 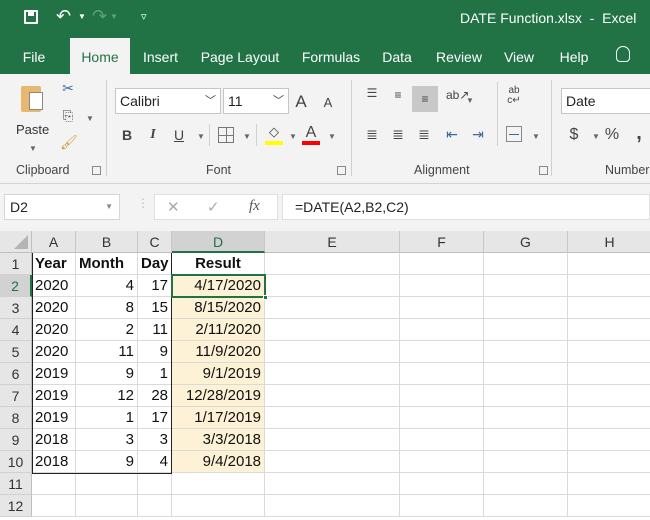 What do you see at coordinates (332, 286) in the screenshot?
I see `cell-e2` at bounding box center [332, 286].